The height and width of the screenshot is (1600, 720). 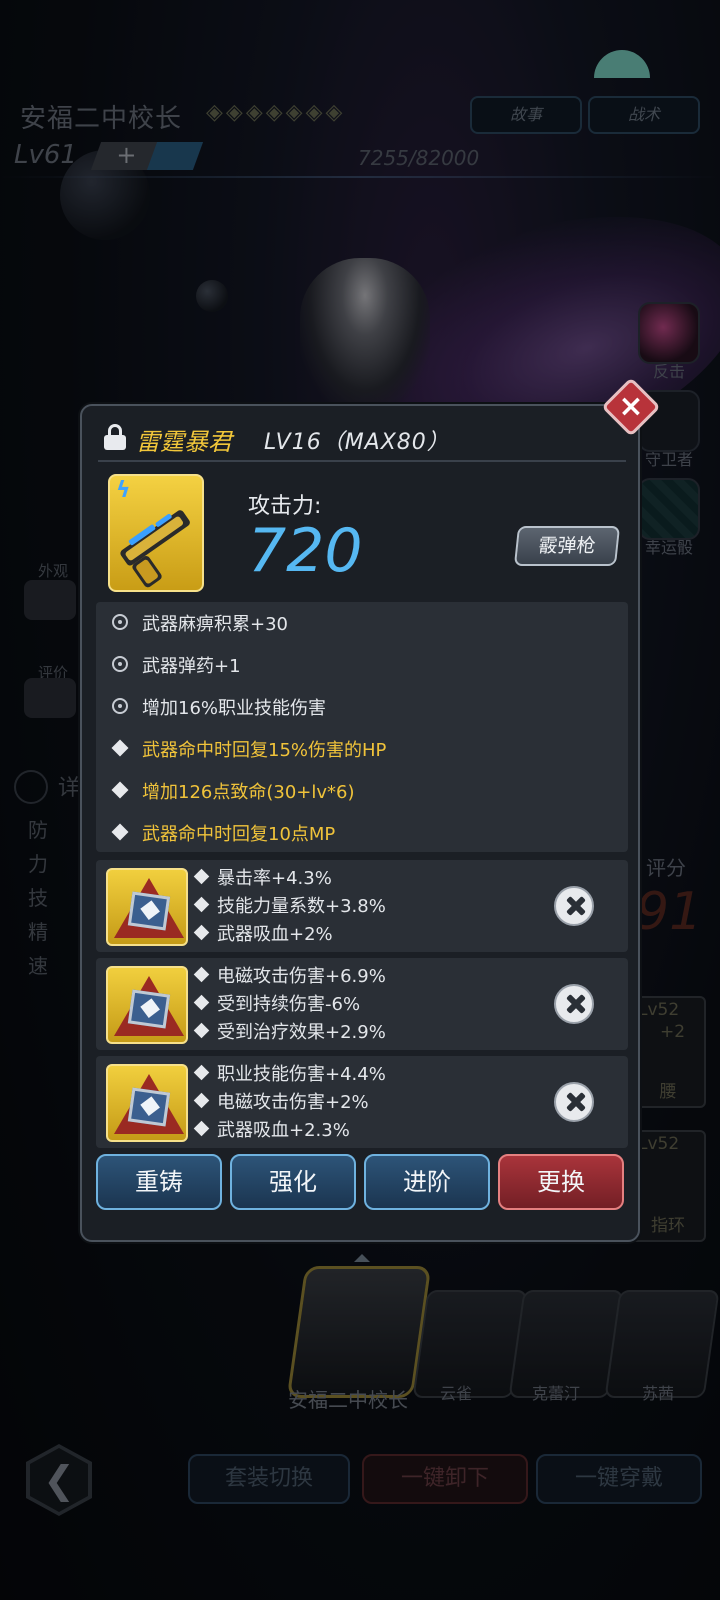 I want to click on gem-stat: 电磁攻击伤害+6.9%, so click(x=289, y=976).